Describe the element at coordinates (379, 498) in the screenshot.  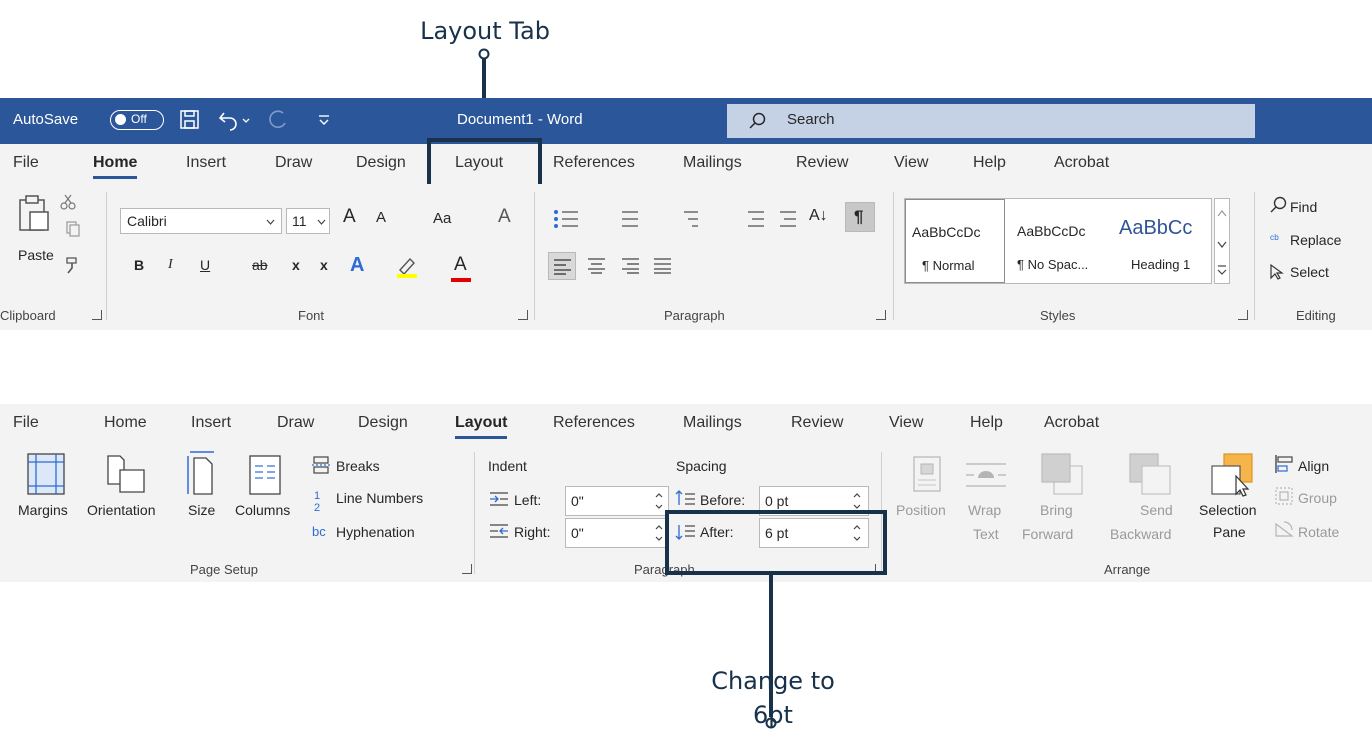
I see `line-numbers-button: Line Numbers` at that location.